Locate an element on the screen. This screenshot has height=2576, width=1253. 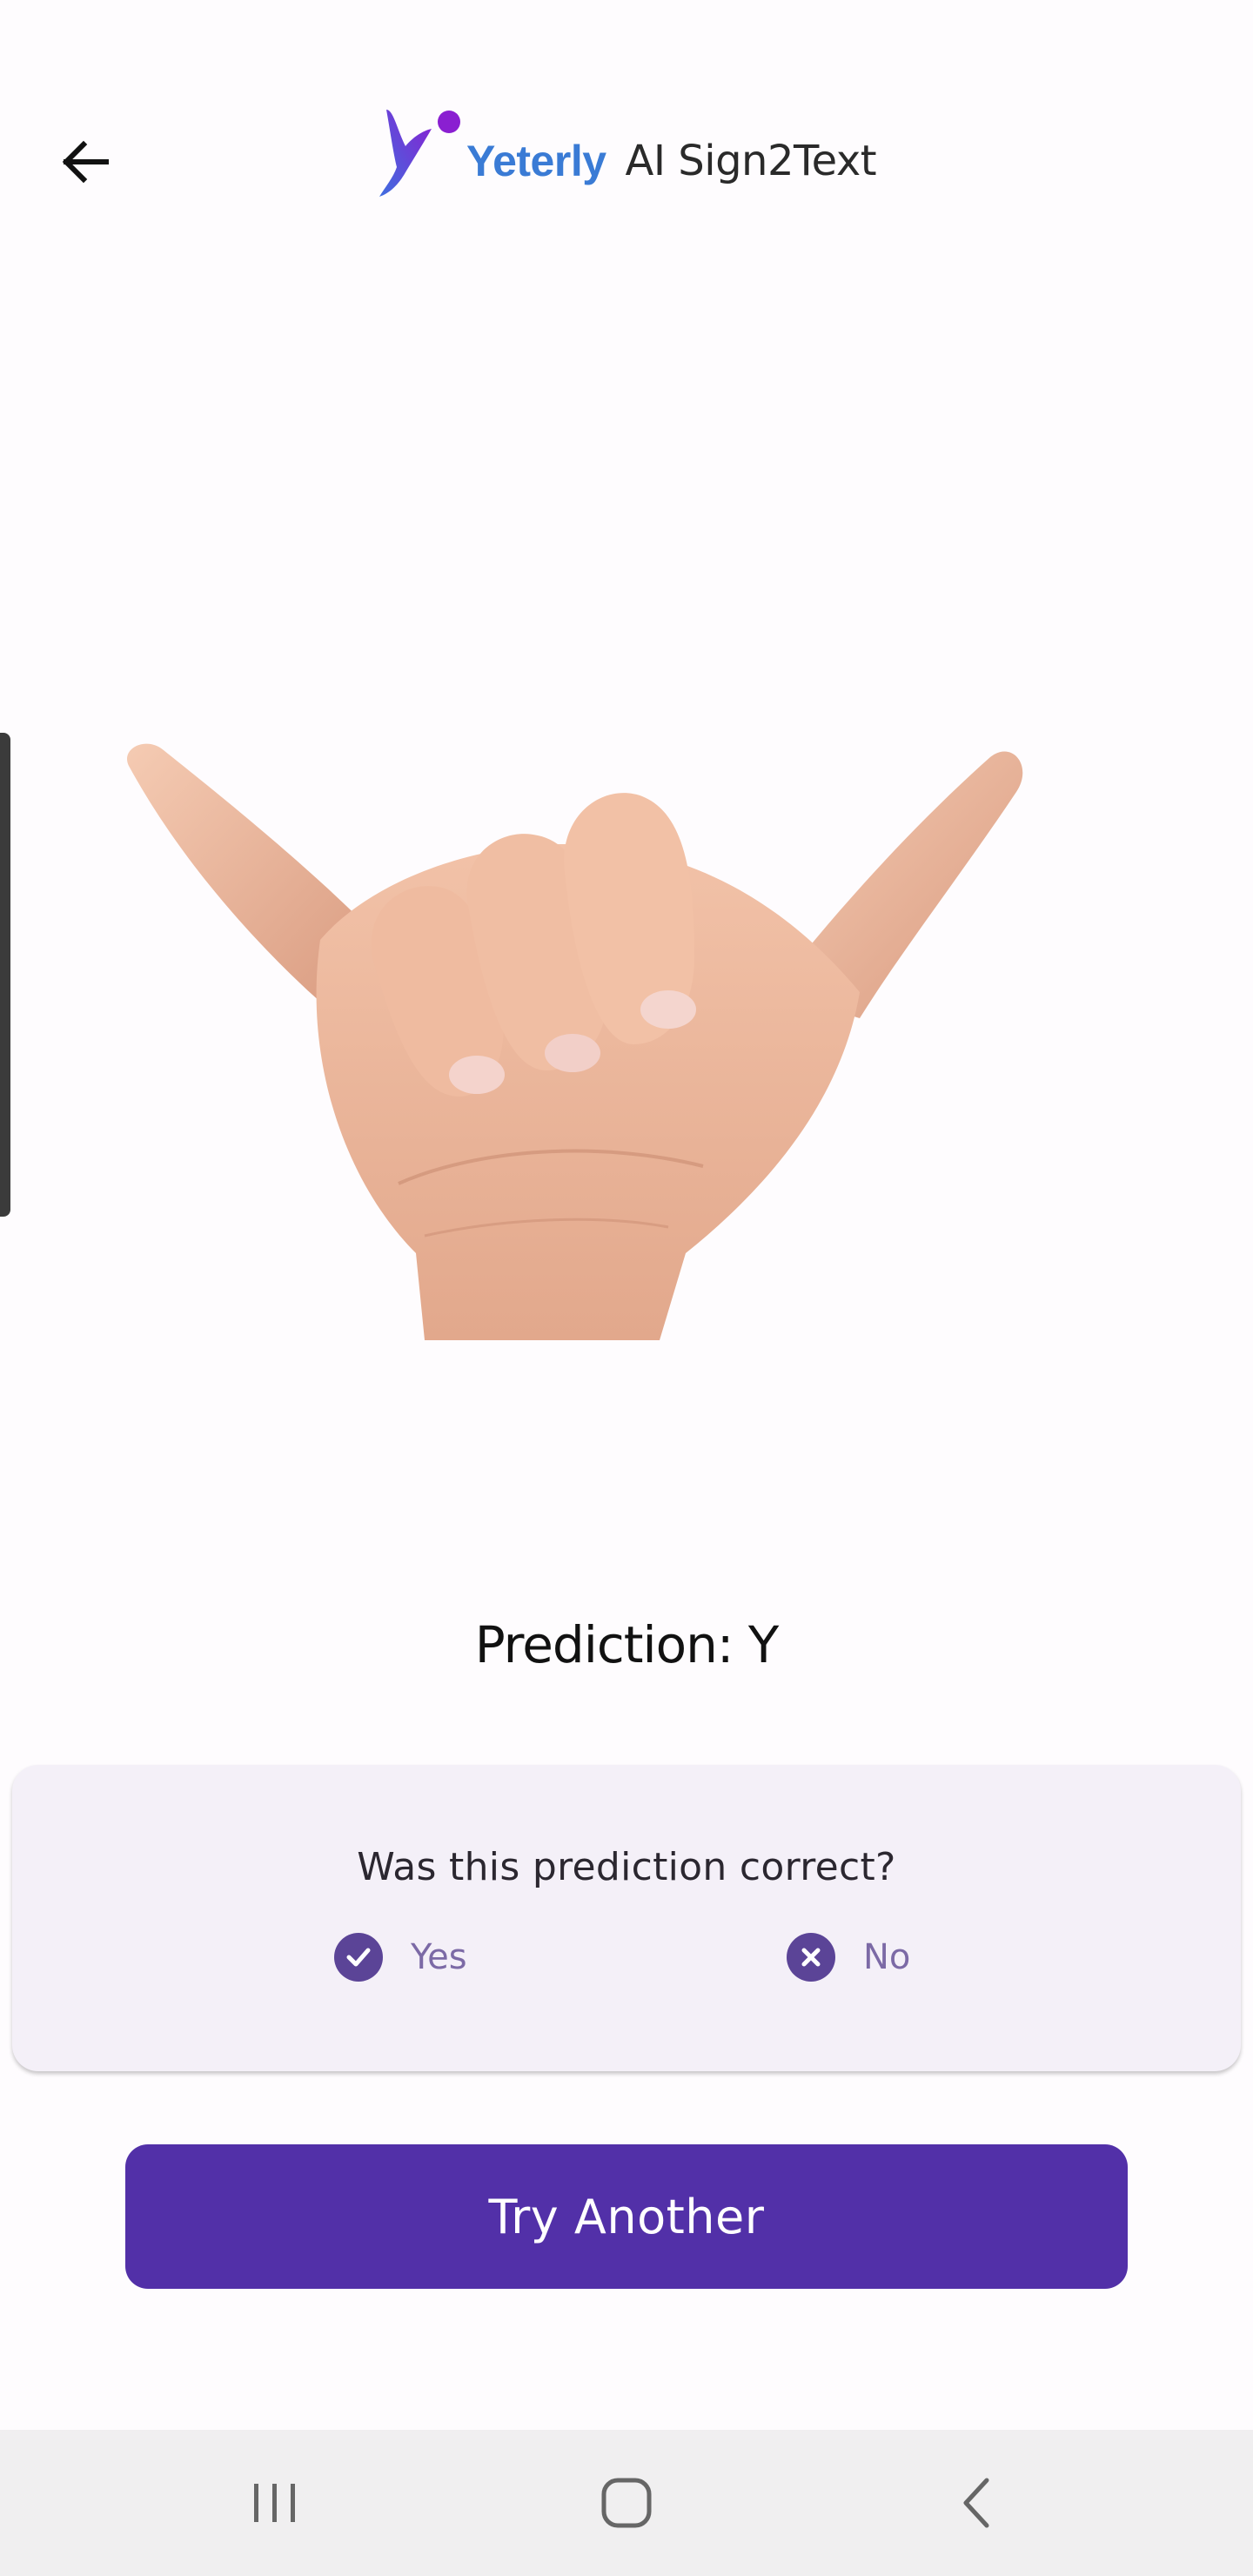
yeterly-logo-icon is located at coordinates (419, 153).